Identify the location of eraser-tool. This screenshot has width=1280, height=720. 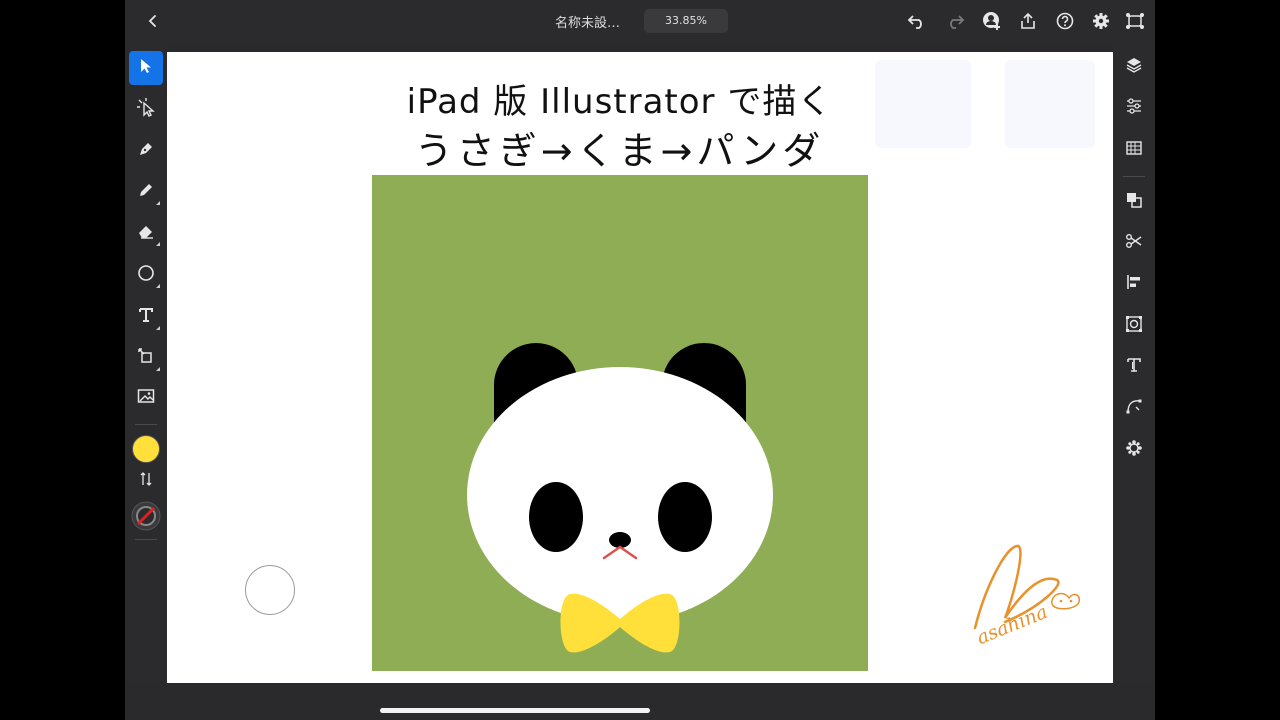
(146, 233).